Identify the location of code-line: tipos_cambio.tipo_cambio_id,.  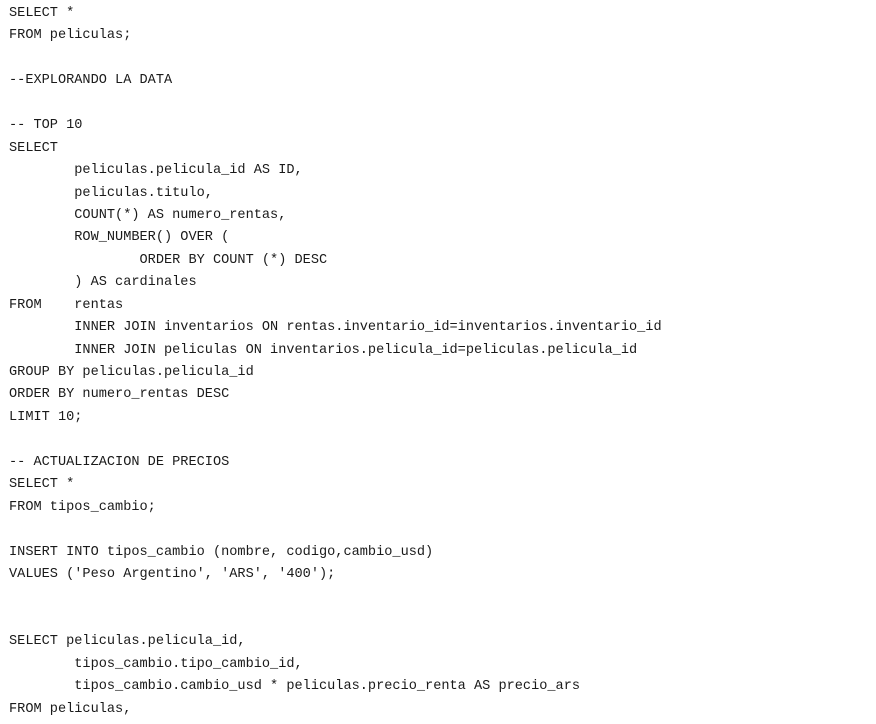
(439, 665).